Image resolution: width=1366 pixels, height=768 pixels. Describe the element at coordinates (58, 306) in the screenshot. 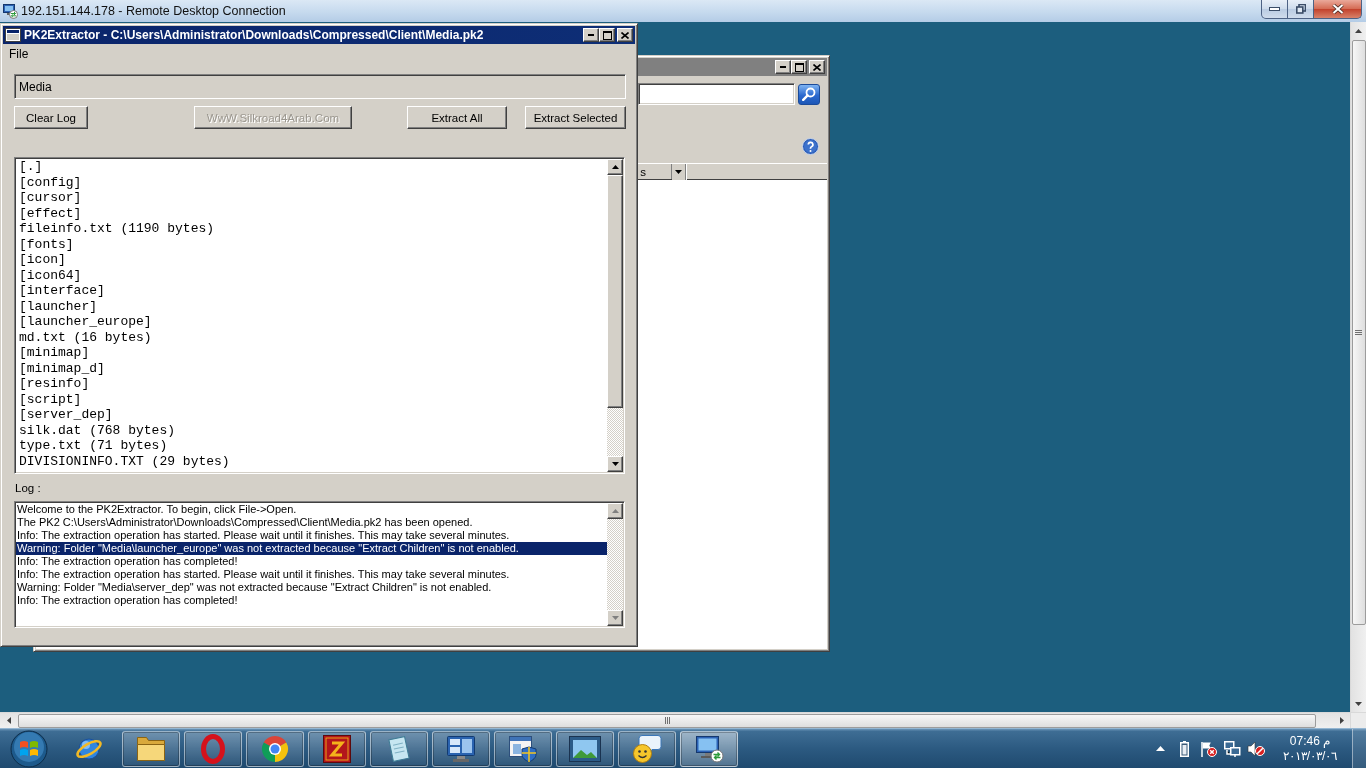

I see `file-list-item: [launcher]` at that location.